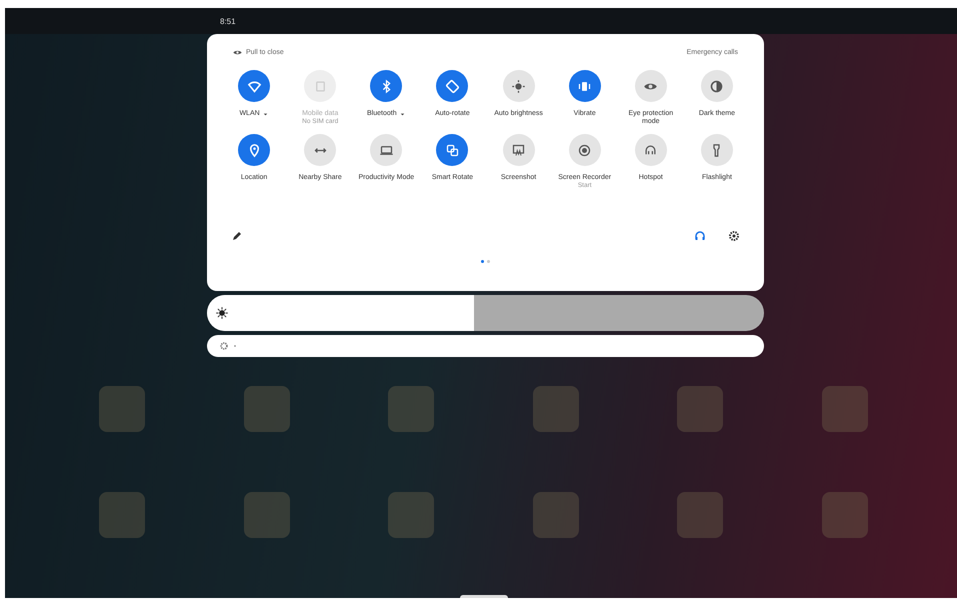 This screenshot has width=957, height=603. I want to click on settings-icon, so click(734, 236).